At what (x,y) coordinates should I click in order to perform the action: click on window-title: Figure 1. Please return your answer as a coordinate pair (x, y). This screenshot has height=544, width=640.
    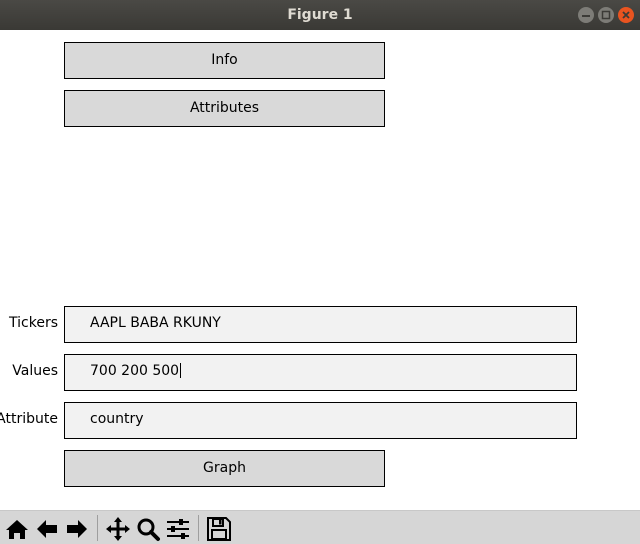
    Looking at the image, I should click on (320, 15).